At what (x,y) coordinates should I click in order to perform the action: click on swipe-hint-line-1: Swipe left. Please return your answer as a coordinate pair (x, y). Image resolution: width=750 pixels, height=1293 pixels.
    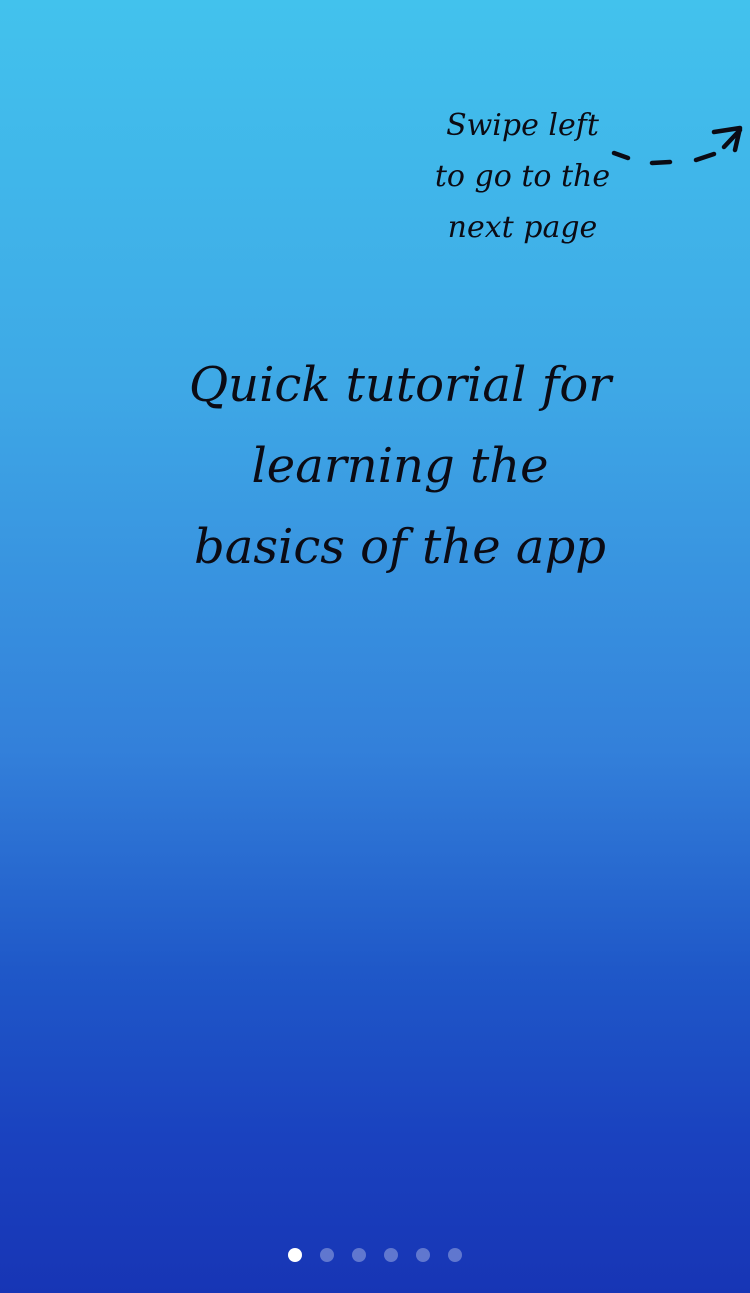
    Looking at the image, I should click on (522, 125).